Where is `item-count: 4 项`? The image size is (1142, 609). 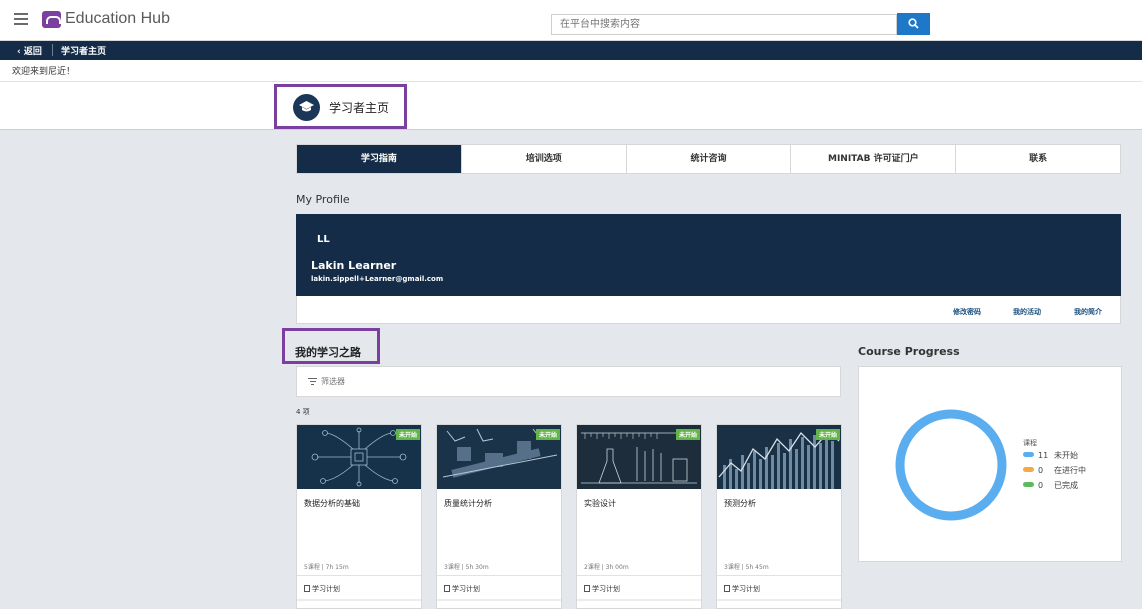 item-count: 4 项 is located at coordinates (303, 412).